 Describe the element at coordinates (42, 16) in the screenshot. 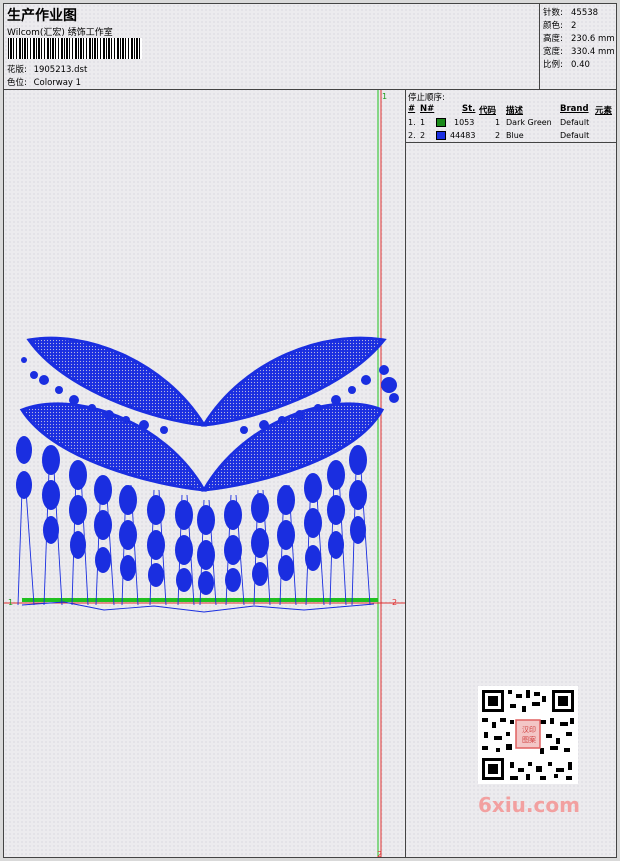

I see `sheet-title: 生产作业图` at that location.